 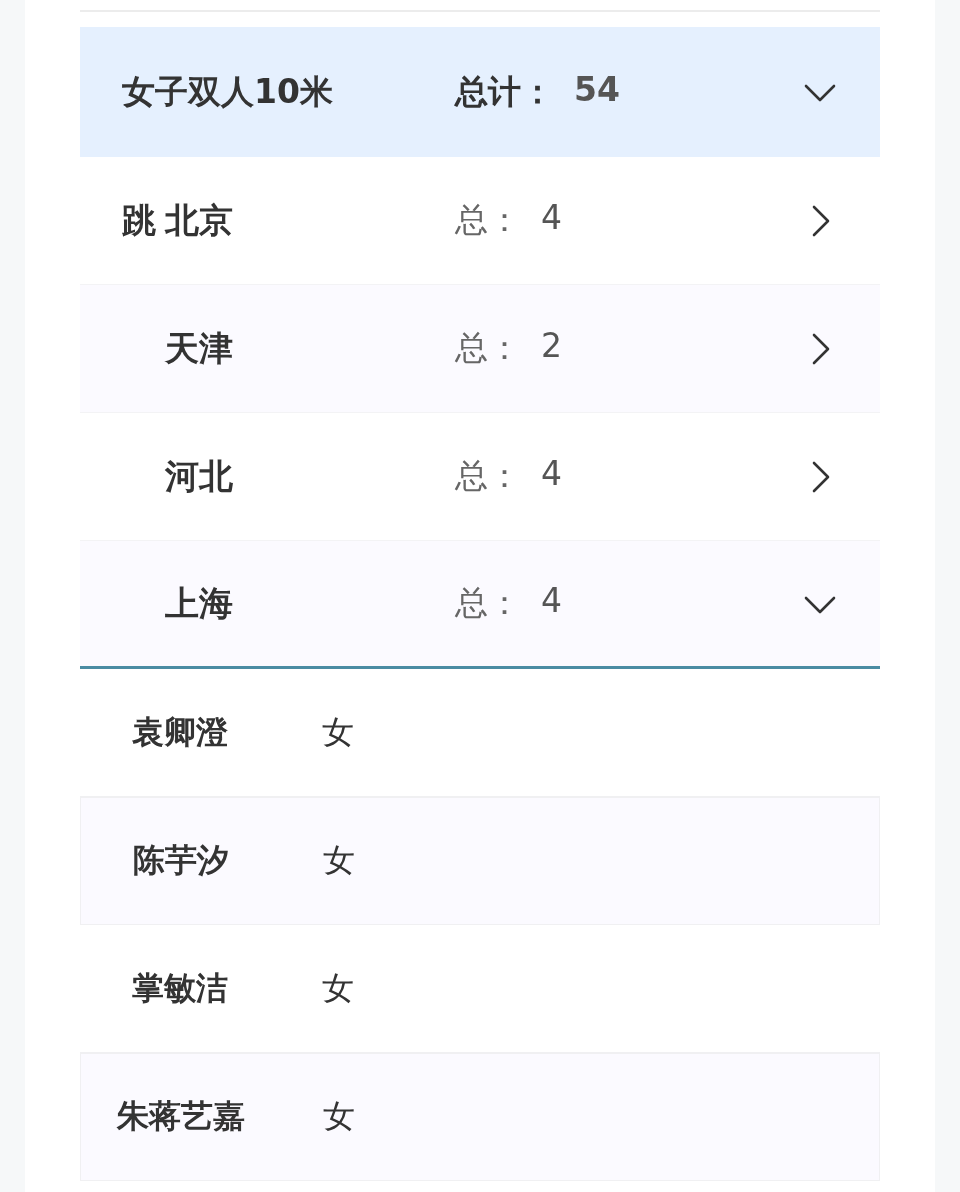 What do you see at coordinates (181, 860) in the screenshot?
I see `athlete-name: 陈芋汐` at bounding box center [181, 860].